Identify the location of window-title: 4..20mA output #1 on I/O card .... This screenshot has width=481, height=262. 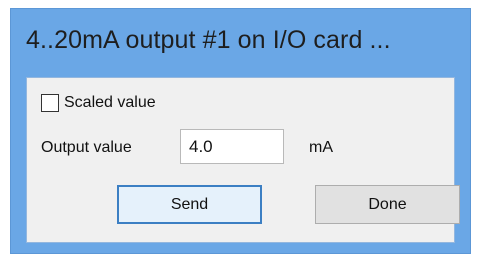
(208, 40).